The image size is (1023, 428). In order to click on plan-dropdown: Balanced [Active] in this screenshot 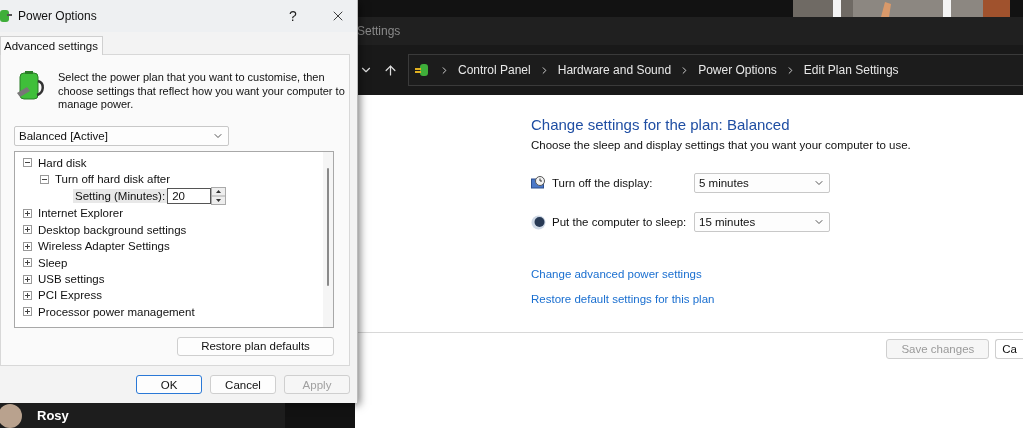, I will do `click(121, 135)`.